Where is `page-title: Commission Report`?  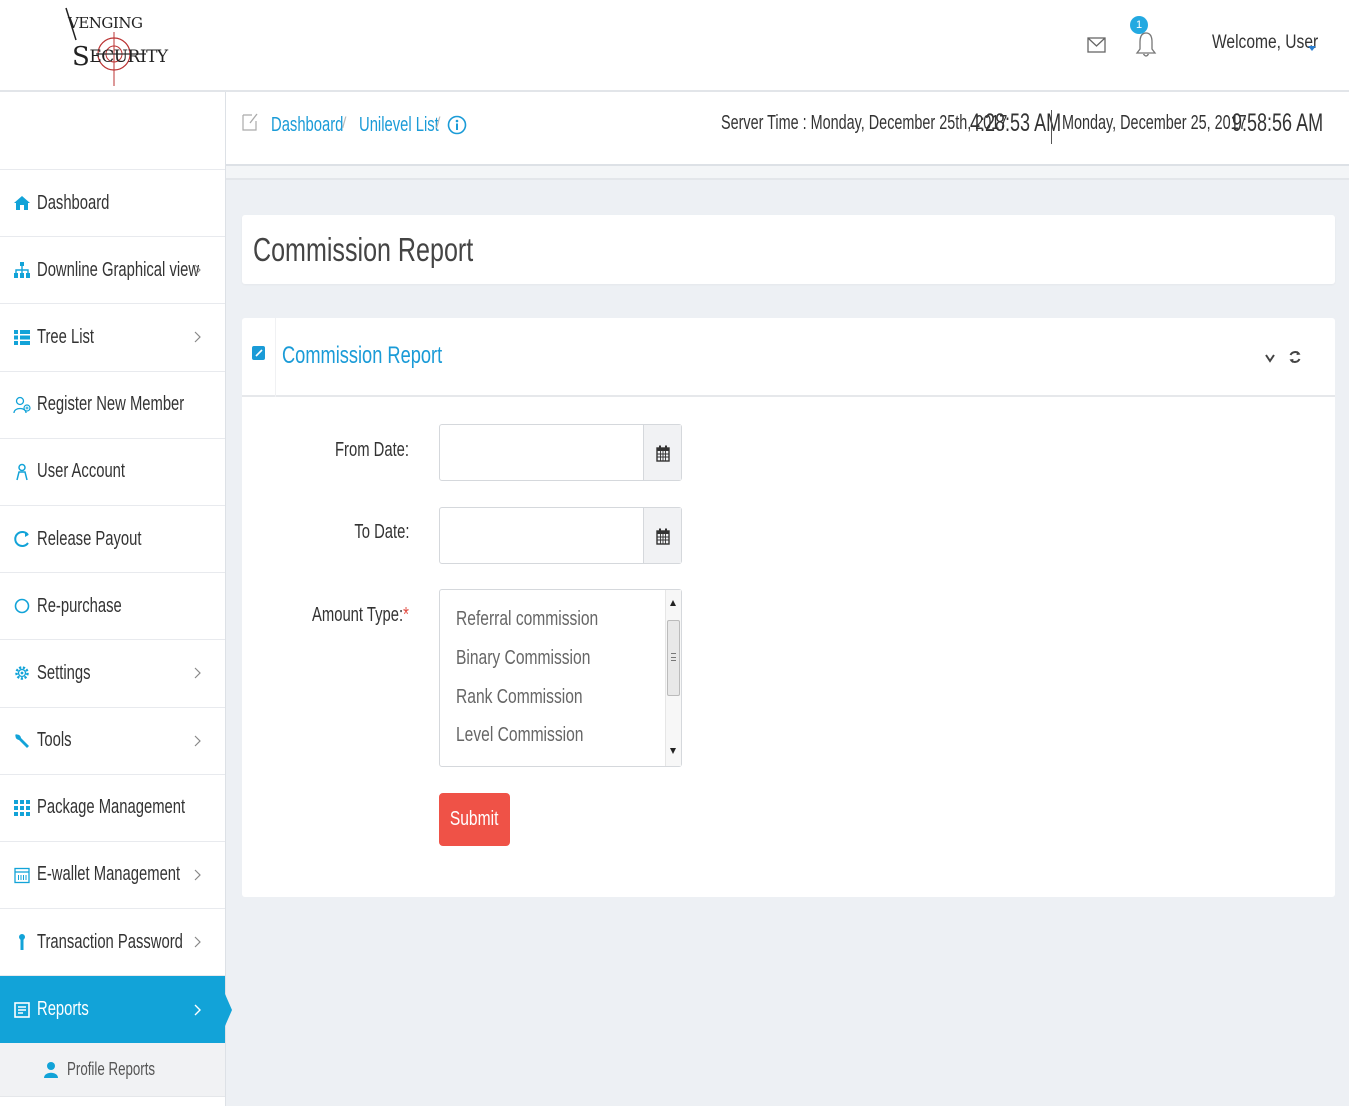
page-title: Commission Report is located at coordinates (363, 249).